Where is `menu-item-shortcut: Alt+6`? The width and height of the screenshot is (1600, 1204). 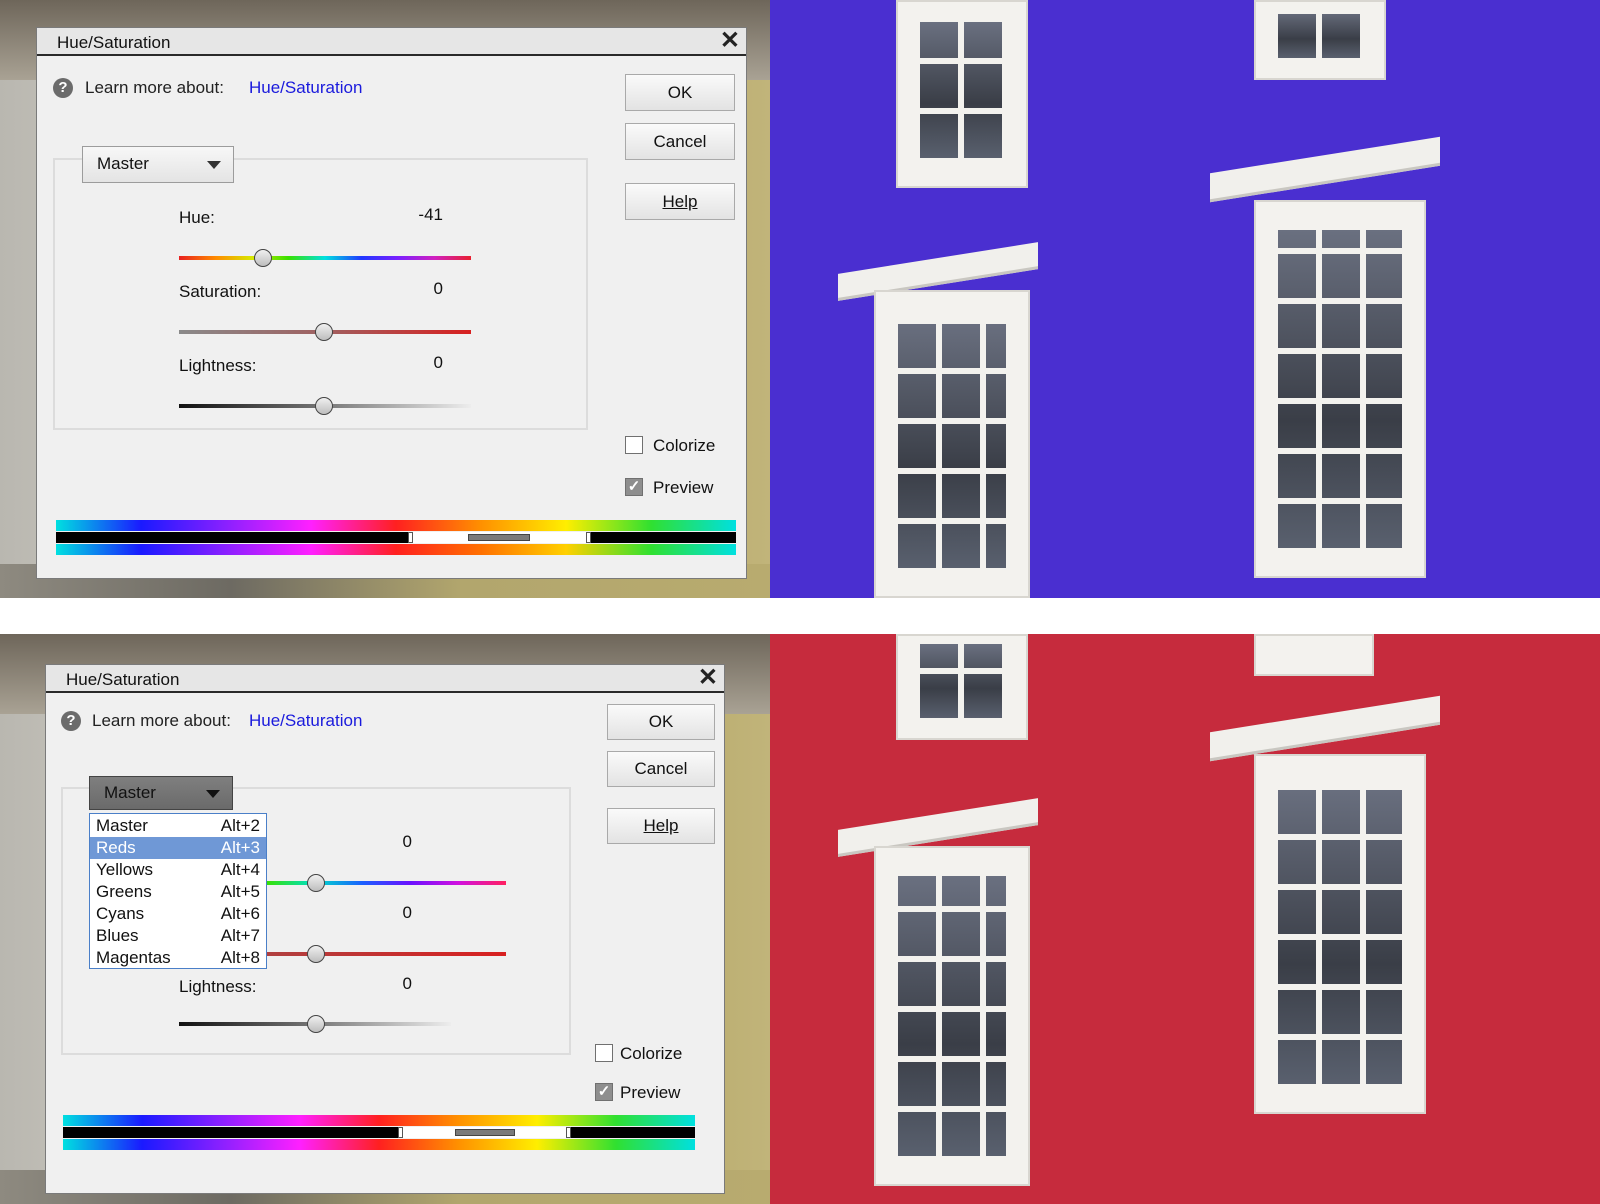
menu-item-shortcut: Alt+6 is located at coordinates (240, 913).